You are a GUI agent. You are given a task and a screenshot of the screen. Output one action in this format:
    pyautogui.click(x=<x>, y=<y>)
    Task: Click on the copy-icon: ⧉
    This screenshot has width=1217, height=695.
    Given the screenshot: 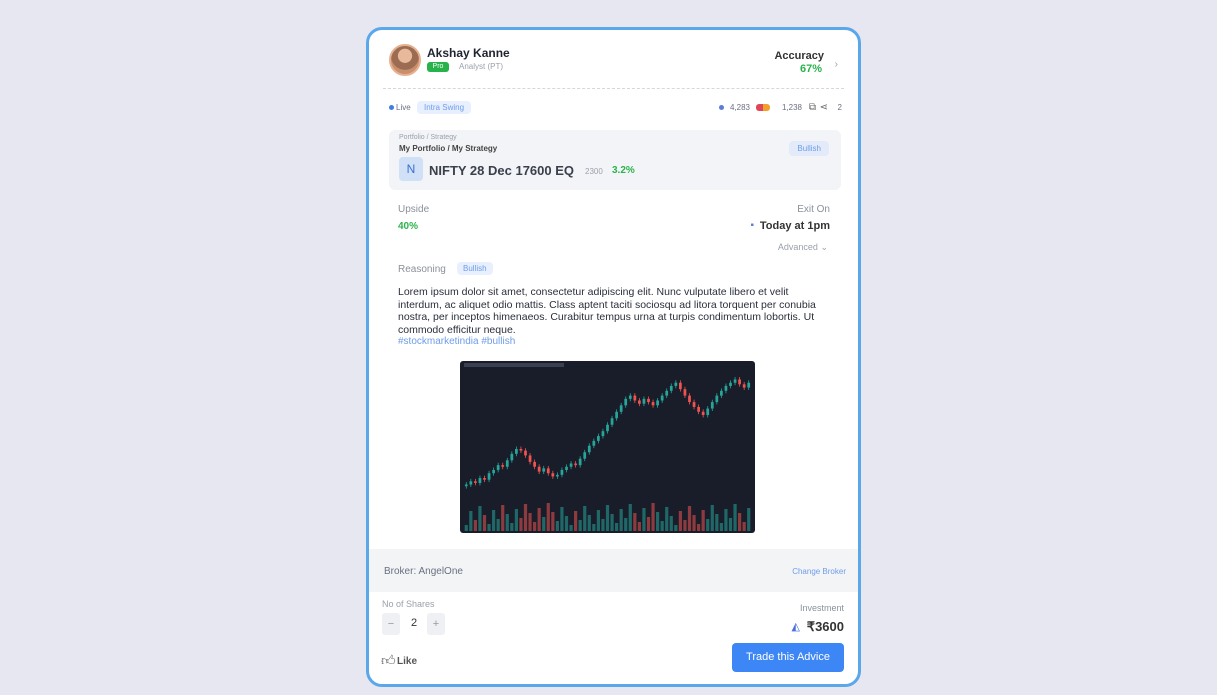 What is the action you would take?
    pyautogui.click(x=812, y=107)
    